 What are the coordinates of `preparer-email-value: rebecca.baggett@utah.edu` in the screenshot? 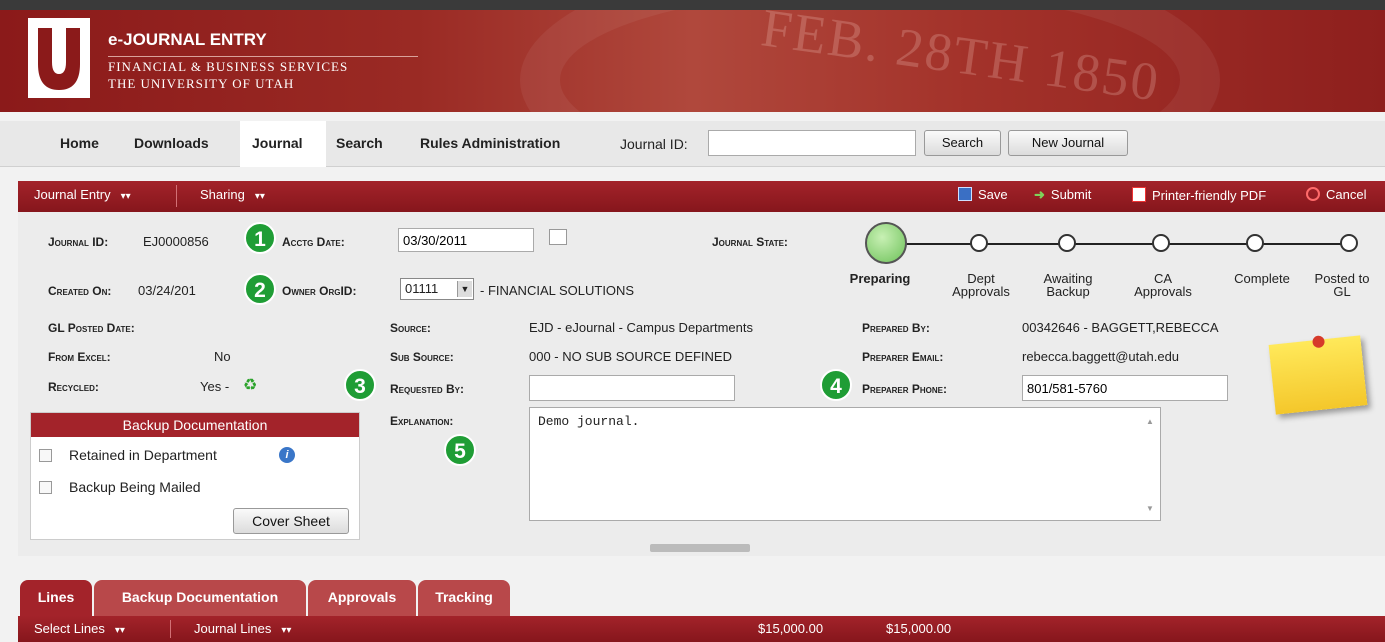 It's located at (1101, 356).